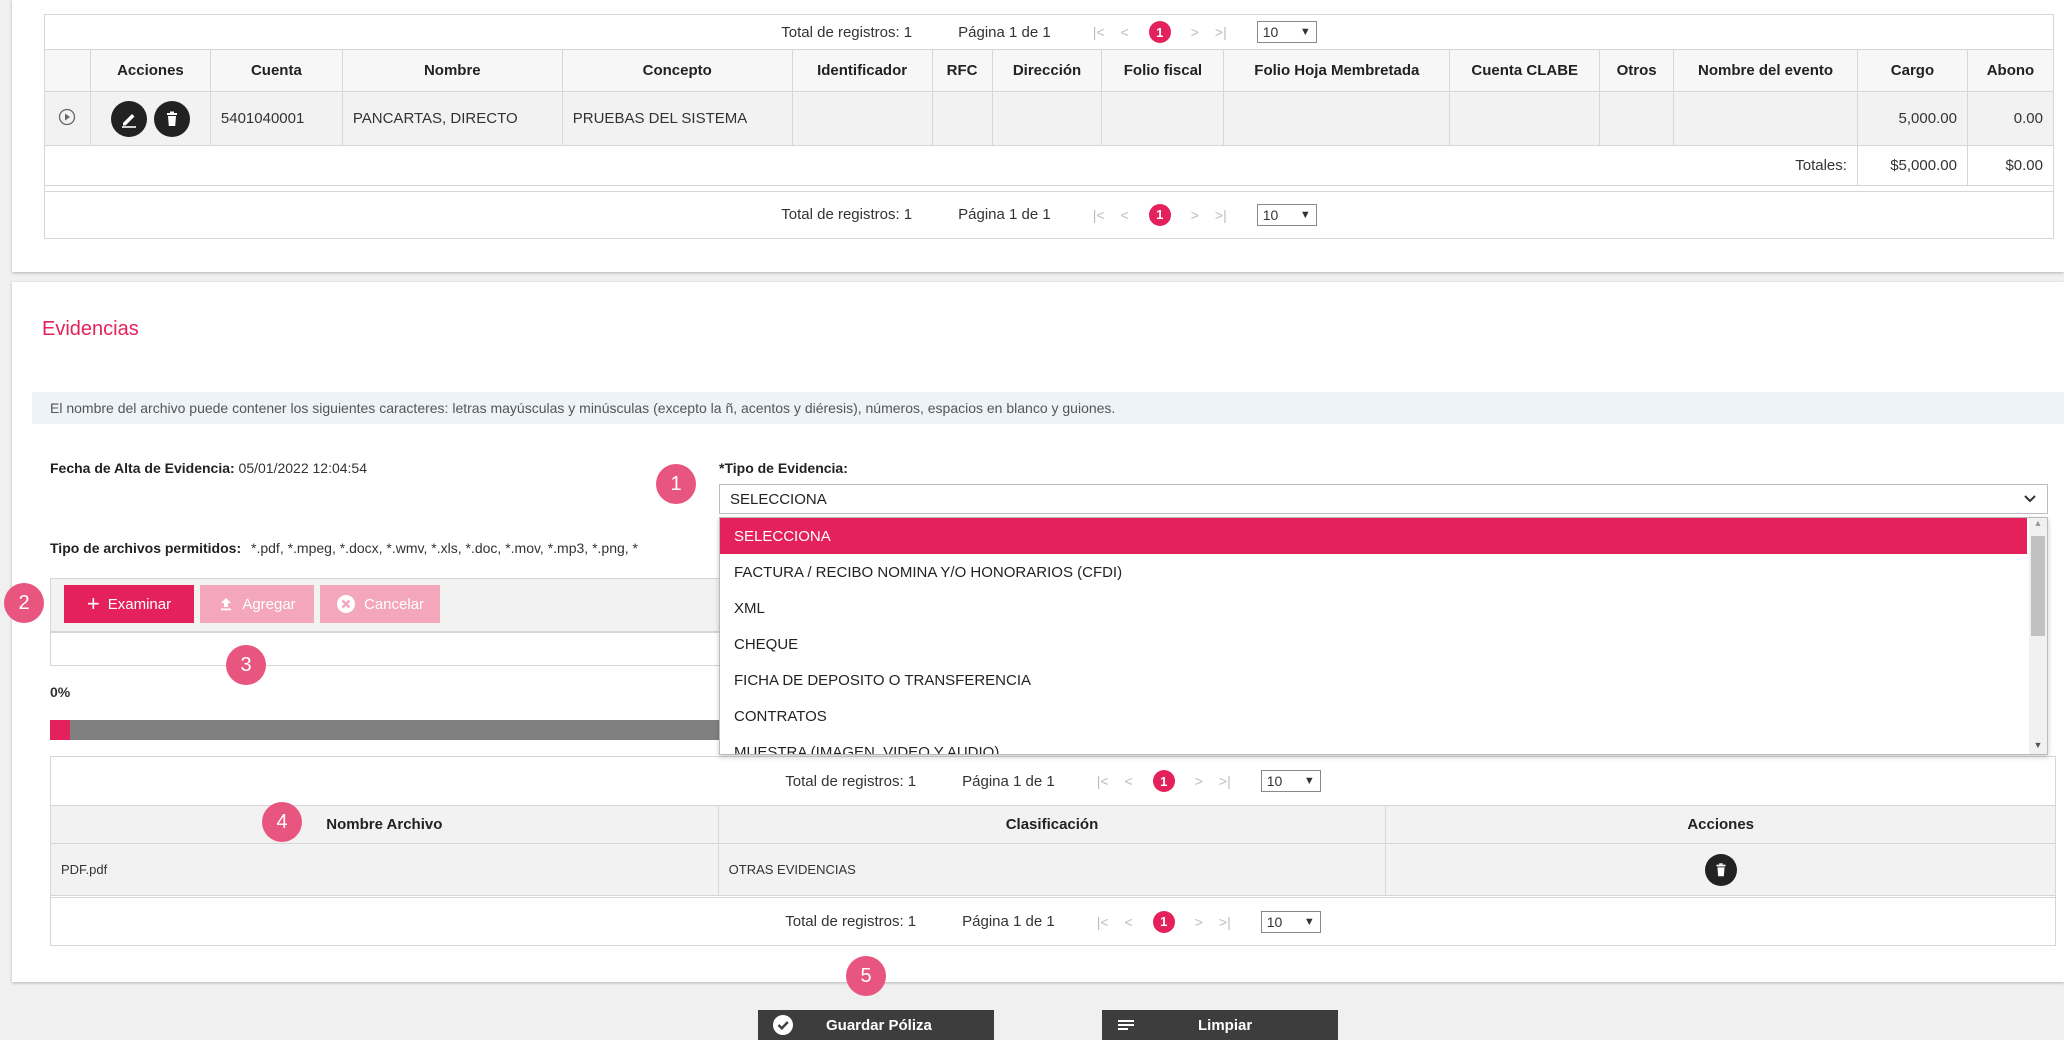  I want to click on files-header-row: Nombre Archivo Clasificación Acciones, so click(1053, 824).